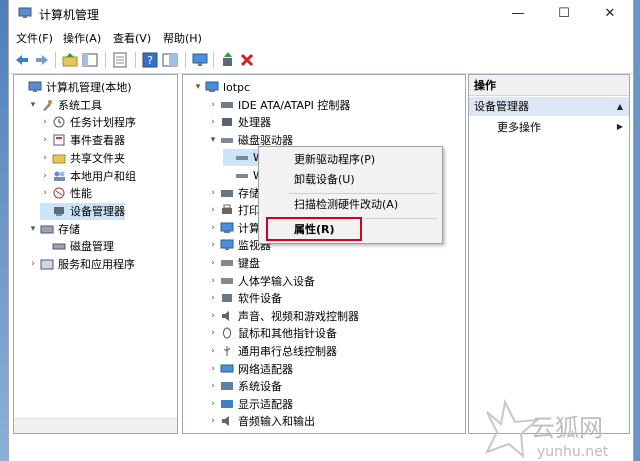  I want to click on annotation-highlight-box, so click(314, 229).